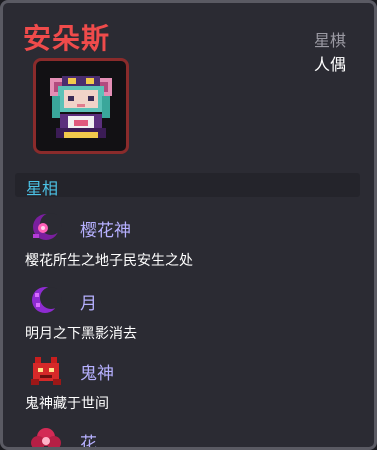 The image size is (377, 450). I want to click on skill-description: 樱花所生之地子民安生之处, so click(109, 261).